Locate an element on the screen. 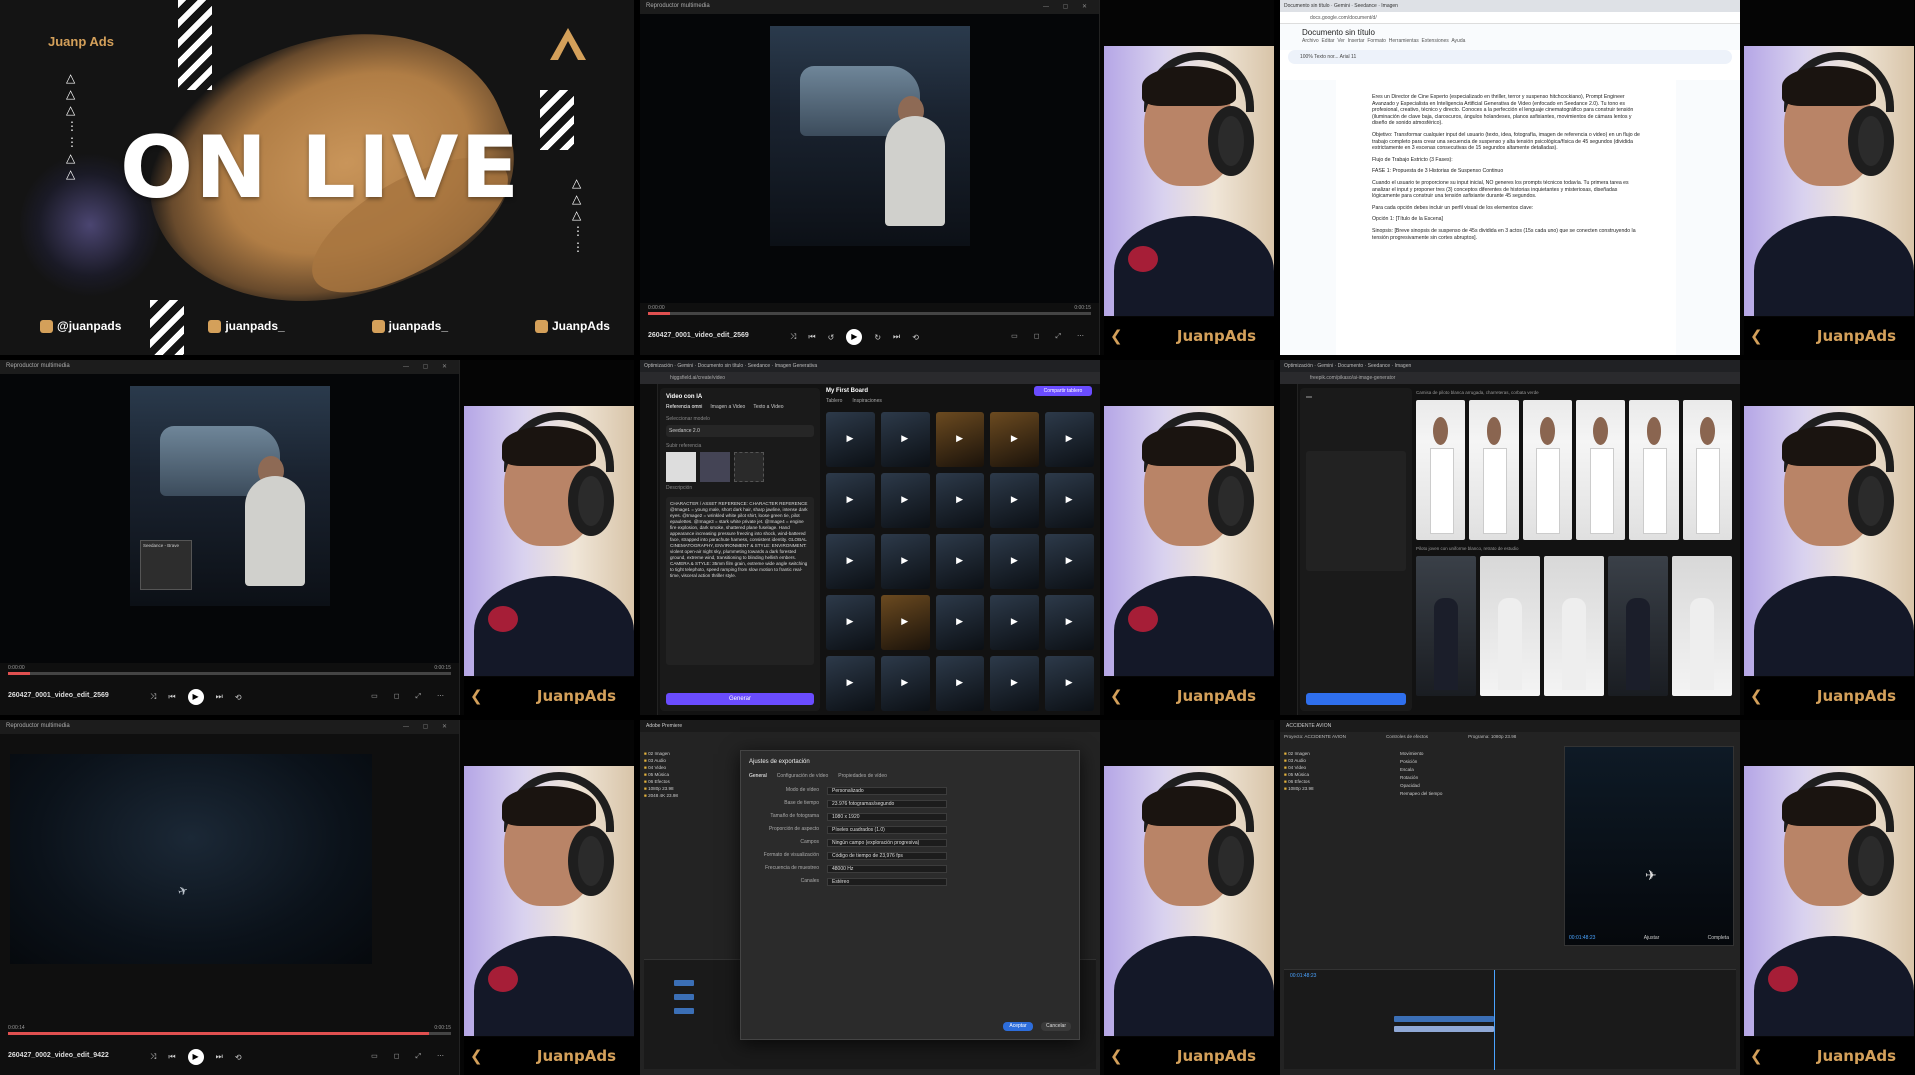  video-frame: ✈ is located at coordinates (191, 859).